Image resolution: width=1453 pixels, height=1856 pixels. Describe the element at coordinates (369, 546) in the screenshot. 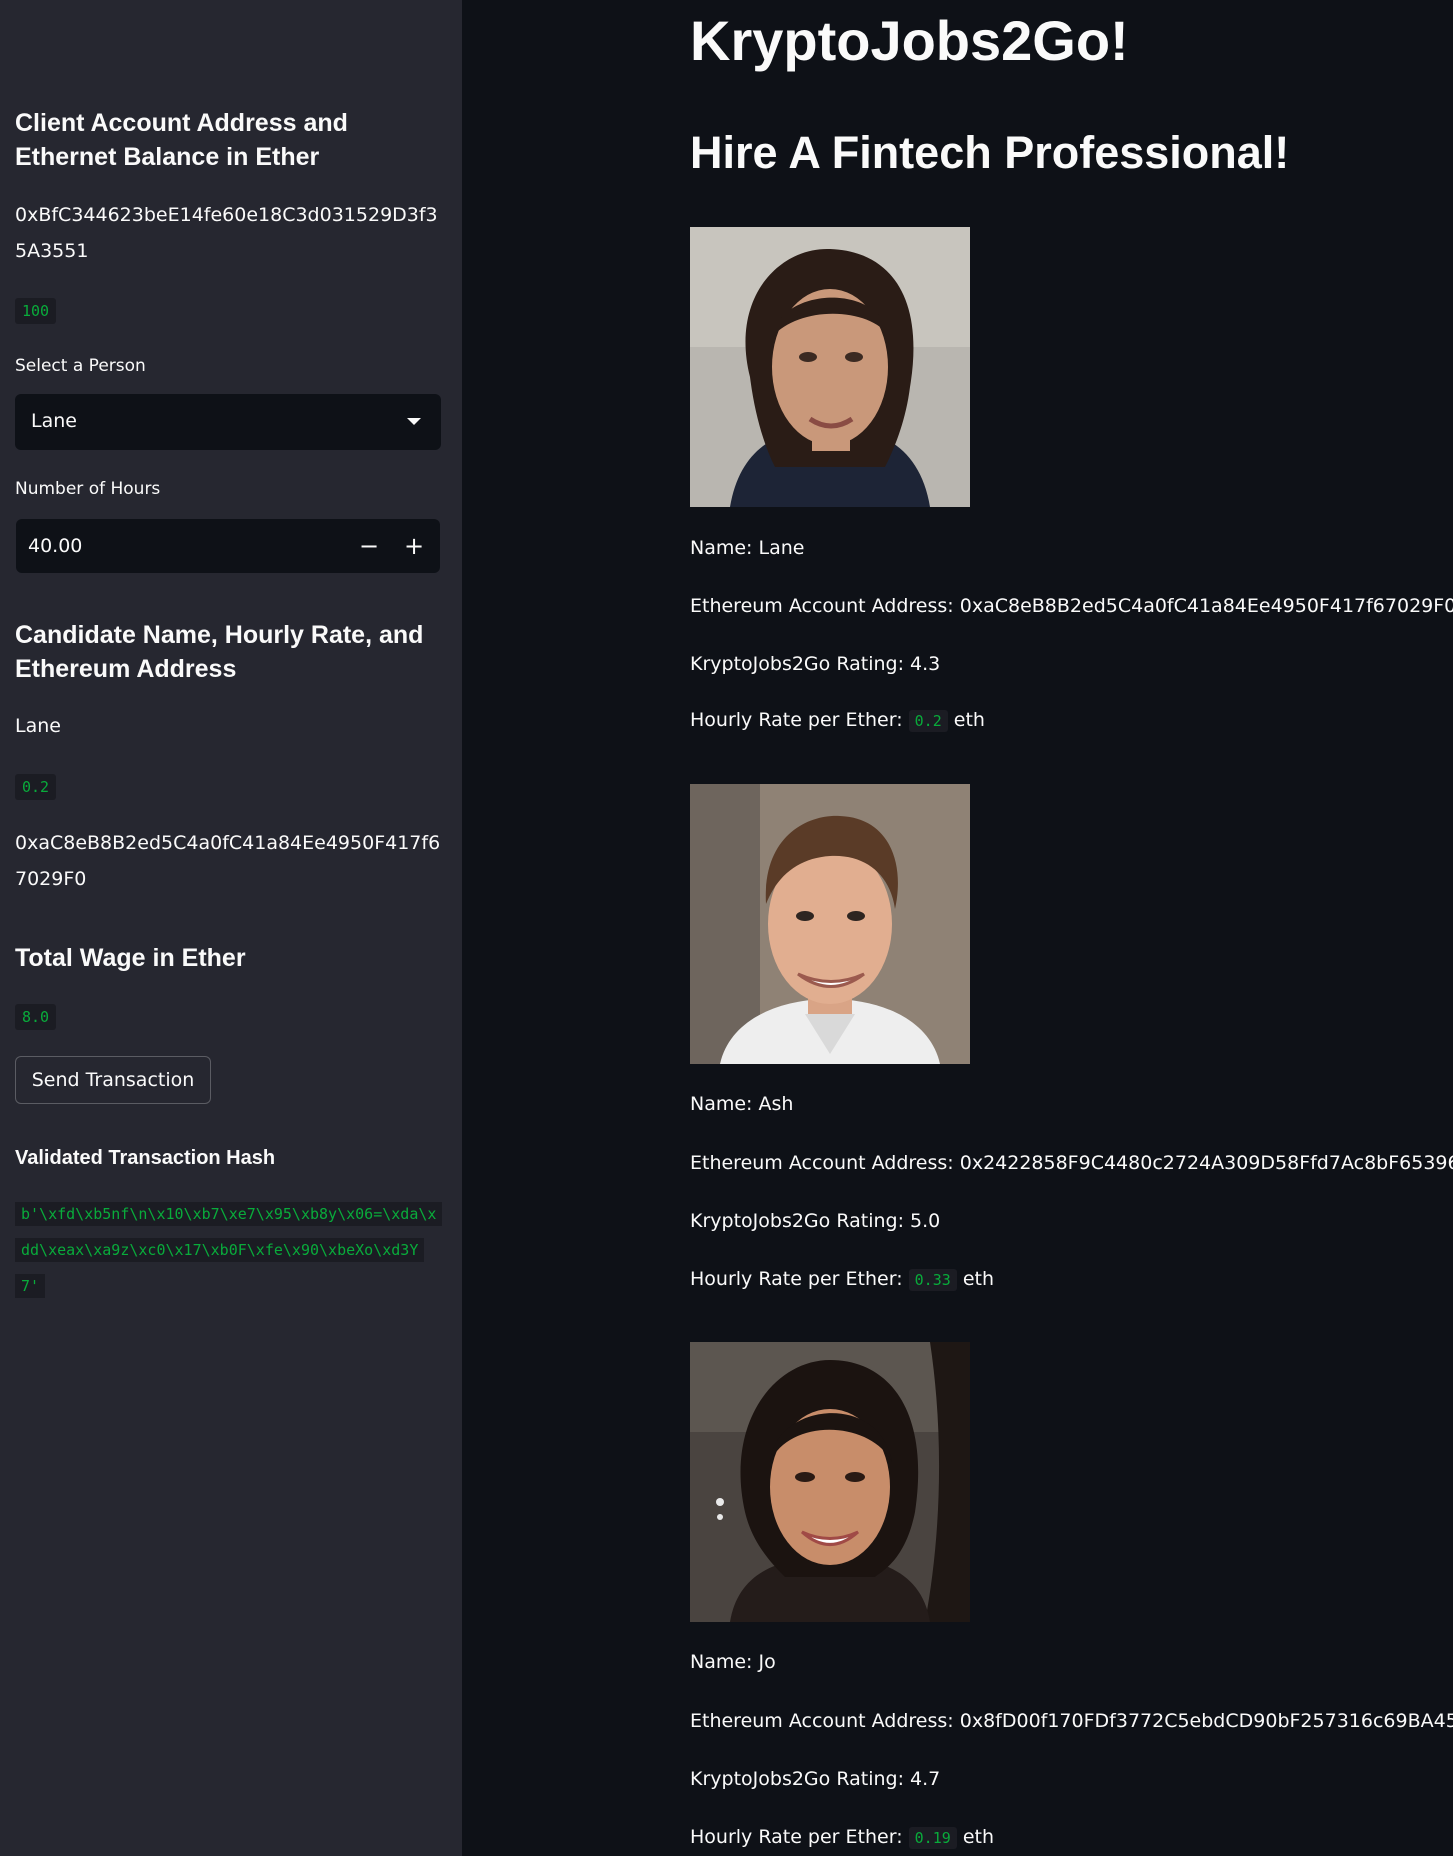

I see `decrement-button: −` at that location.